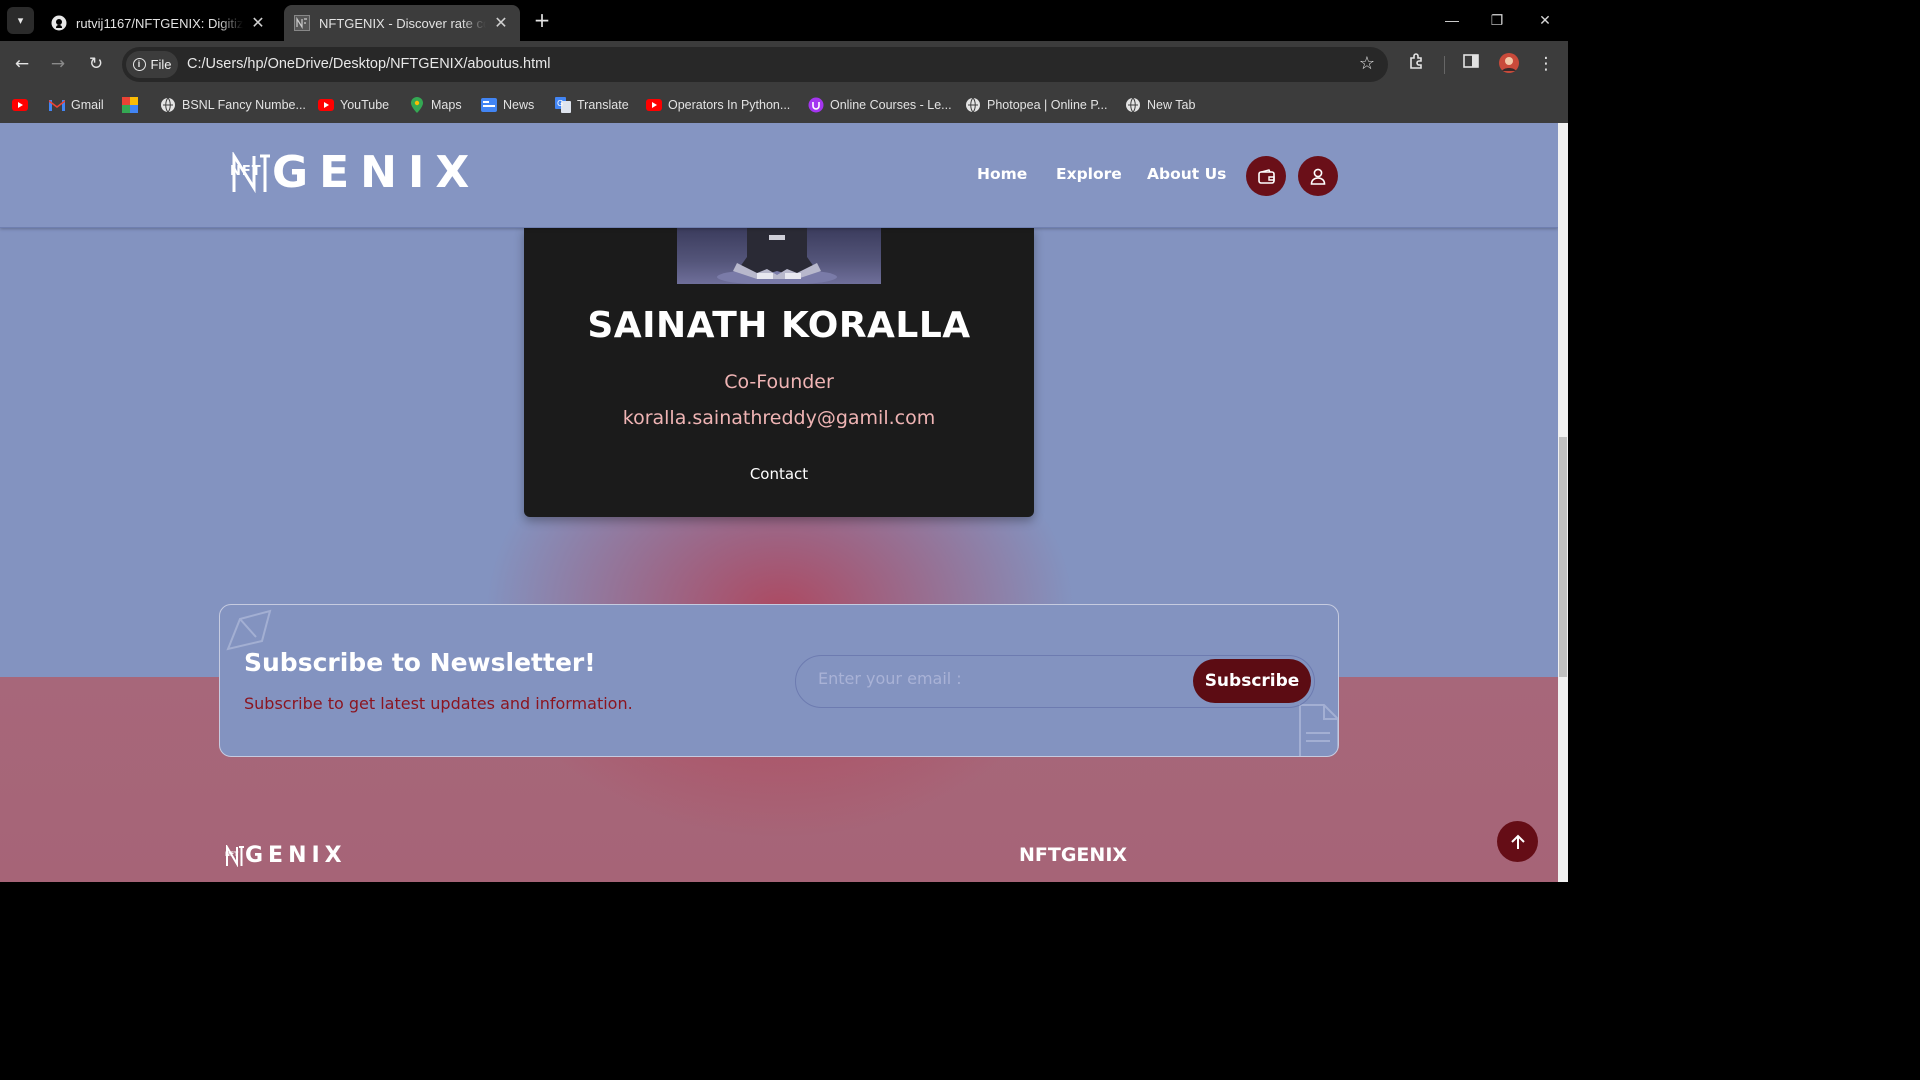  Describe the element at coordinates (446, 105) in the screenshot. I see `bookmark-label: Maps` at that location.